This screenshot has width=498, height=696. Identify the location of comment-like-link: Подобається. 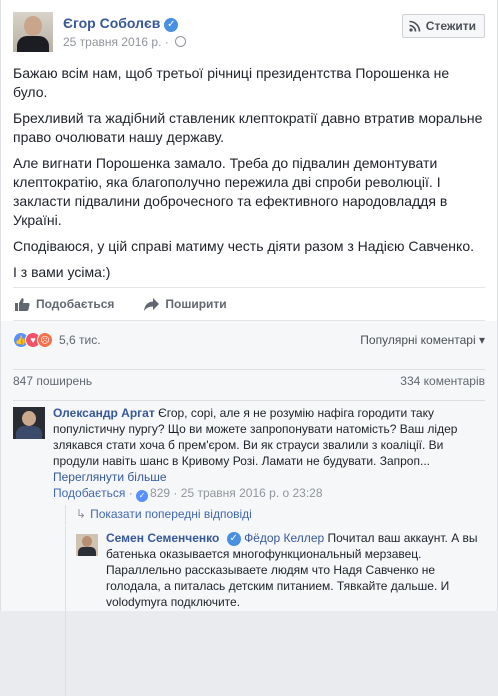
(89, 493).